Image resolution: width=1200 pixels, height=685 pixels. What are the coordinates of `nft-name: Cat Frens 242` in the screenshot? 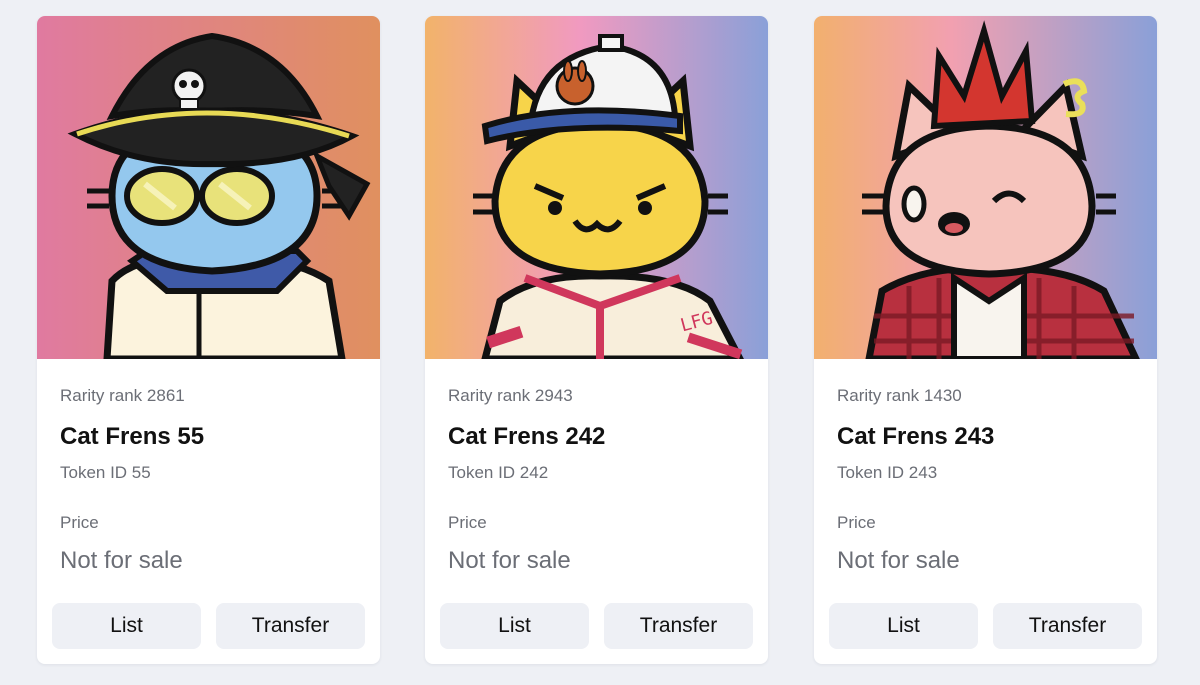 It's located at (527, 436).